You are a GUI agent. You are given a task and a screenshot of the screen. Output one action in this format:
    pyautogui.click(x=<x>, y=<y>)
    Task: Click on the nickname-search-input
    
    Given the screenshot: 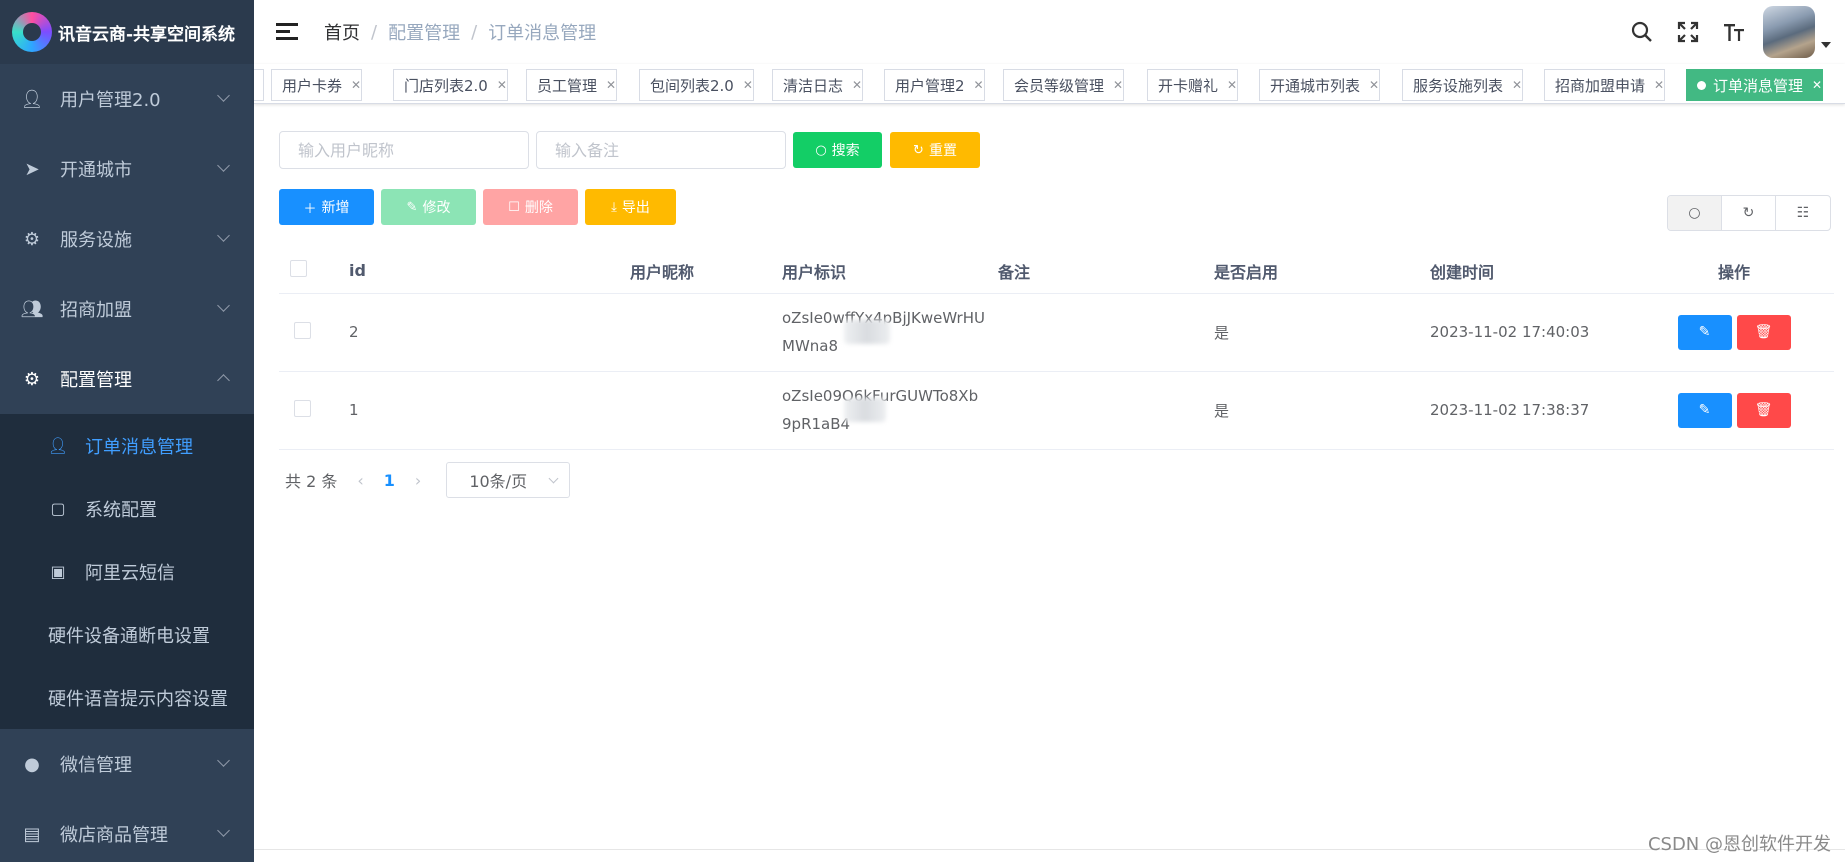 What is the action you would take?
    pyautogui.click(x=404, y=150)
    